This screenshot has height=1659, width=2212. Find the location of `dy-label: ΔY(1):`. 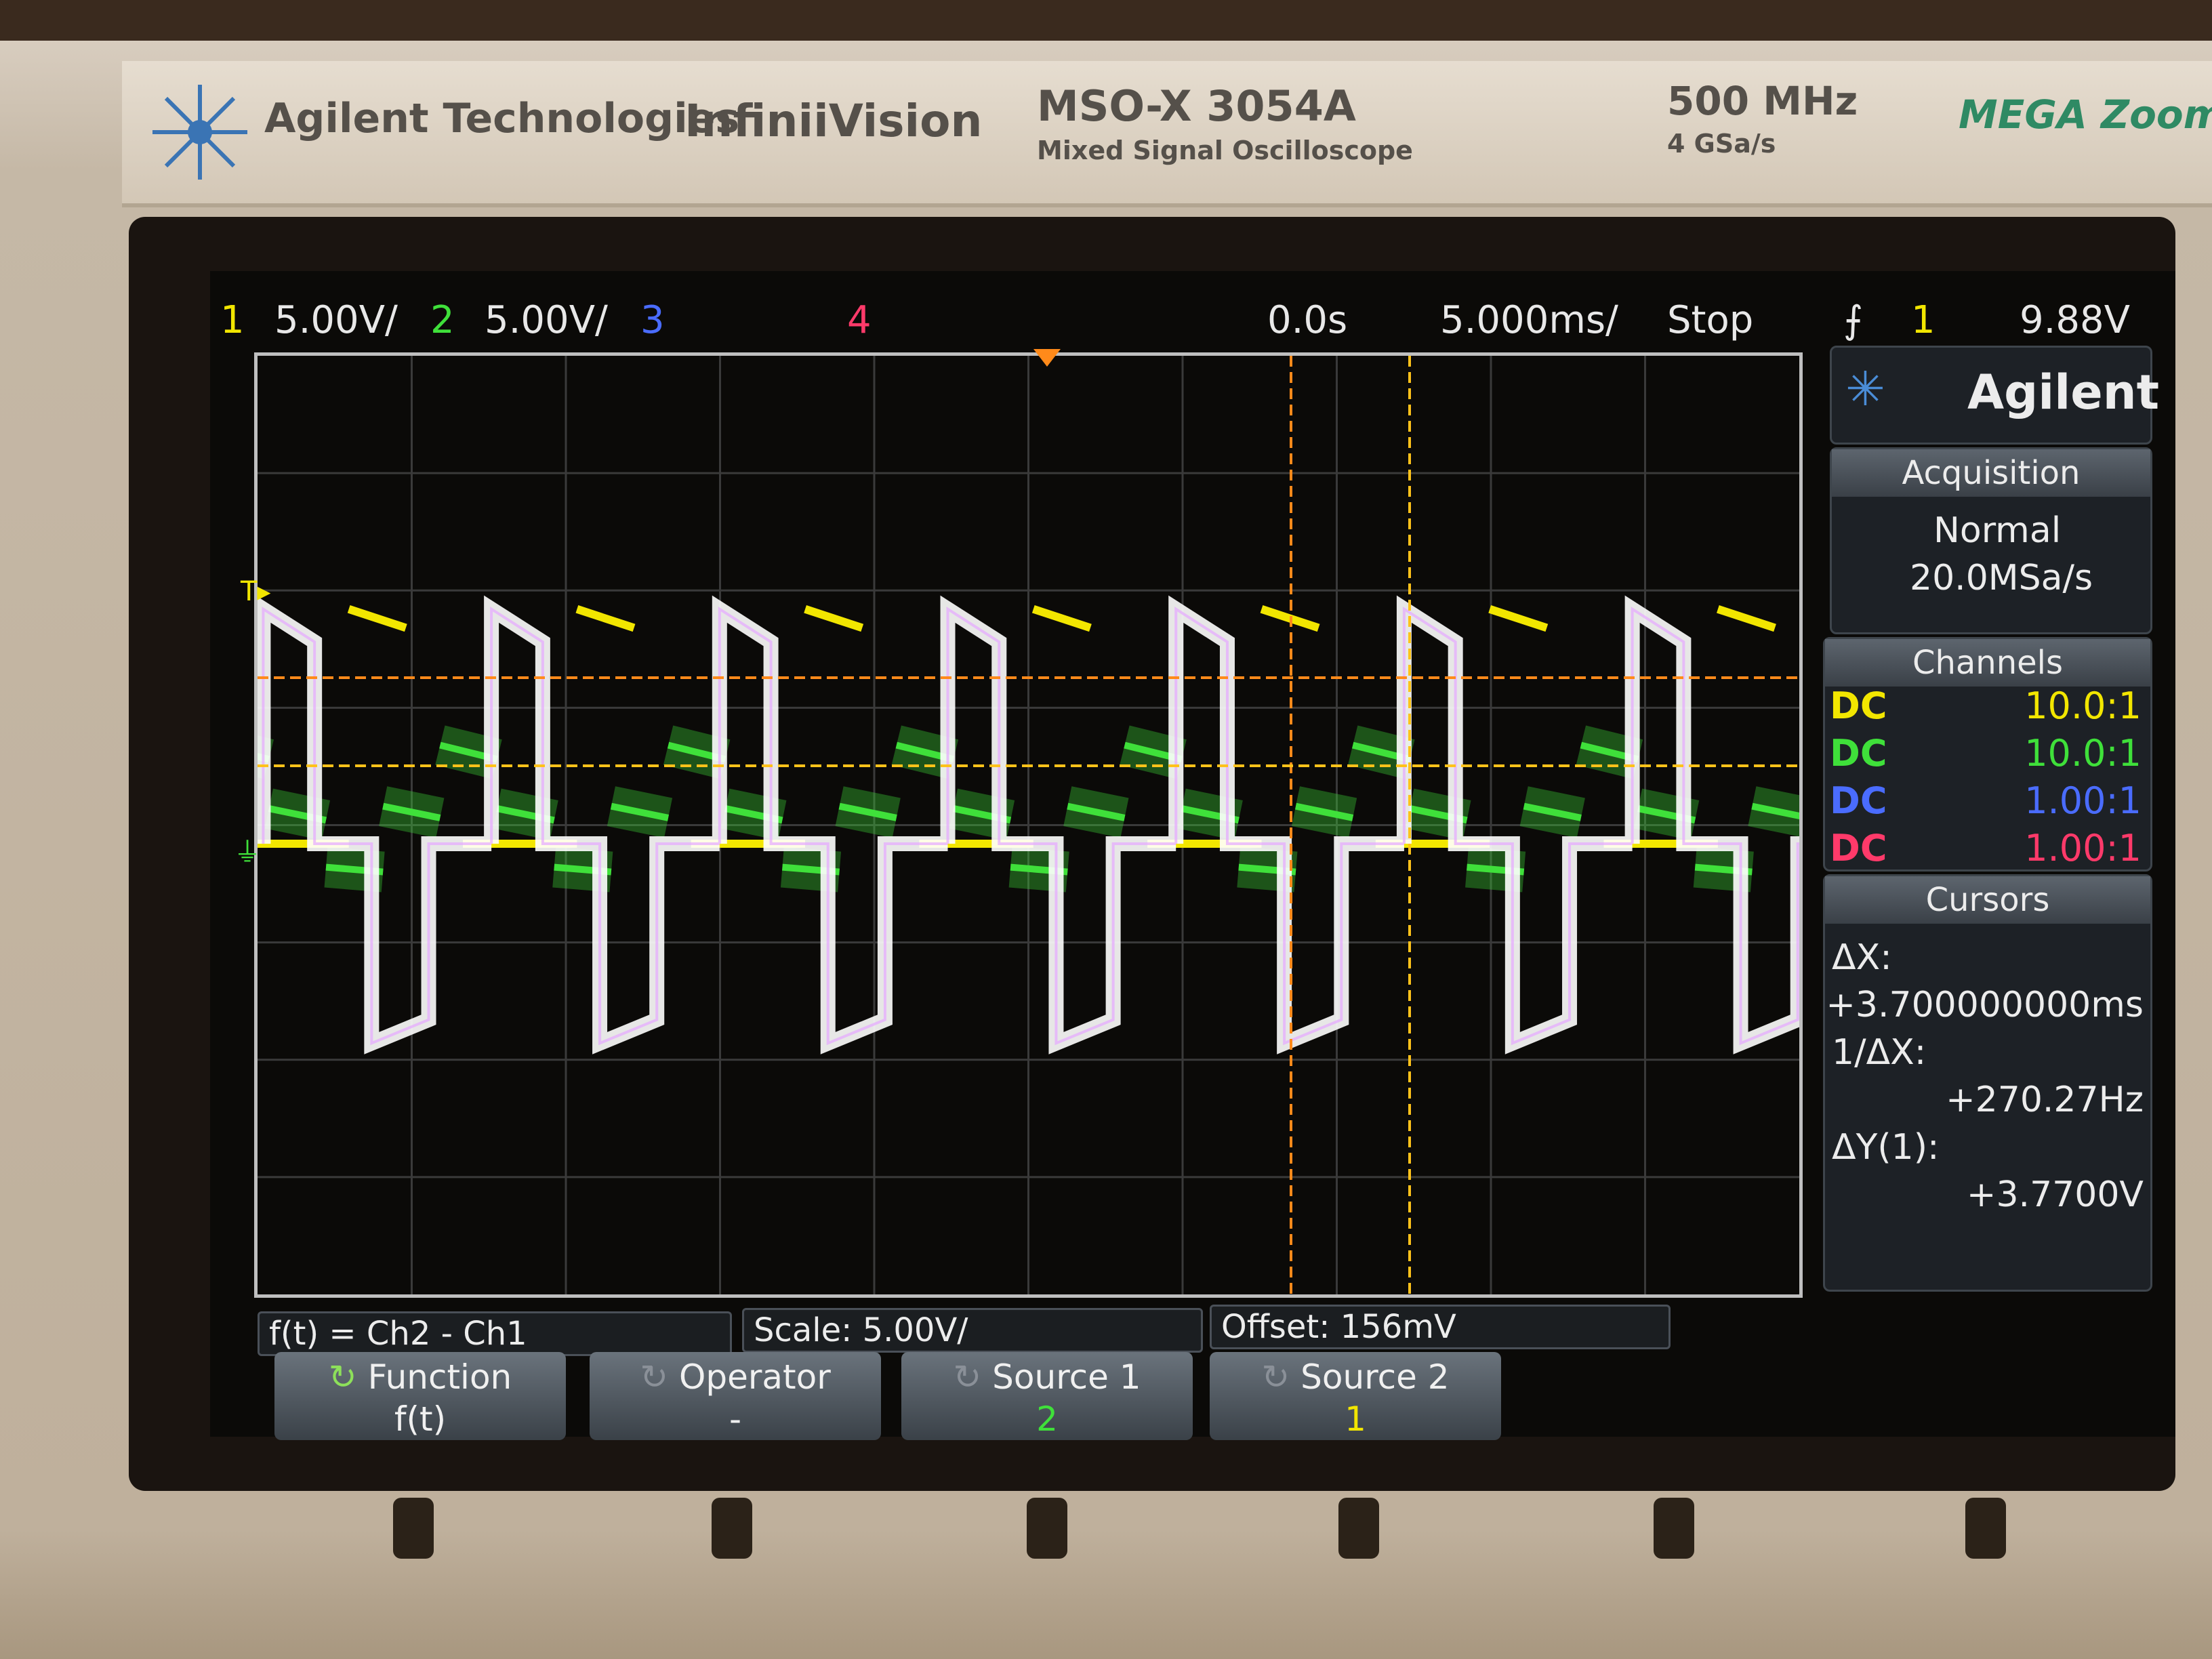

dy-label: ΔY(1): is located at coordinates (1886, 1147).